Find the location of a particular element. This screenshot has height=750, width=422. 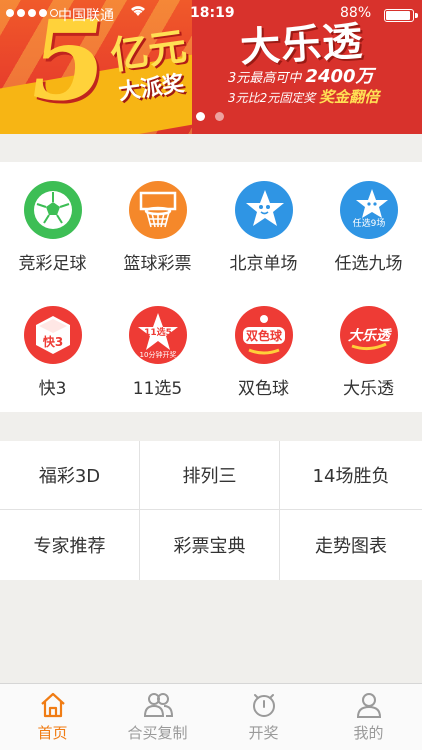

home-icon is located at coordinates (52, 705).